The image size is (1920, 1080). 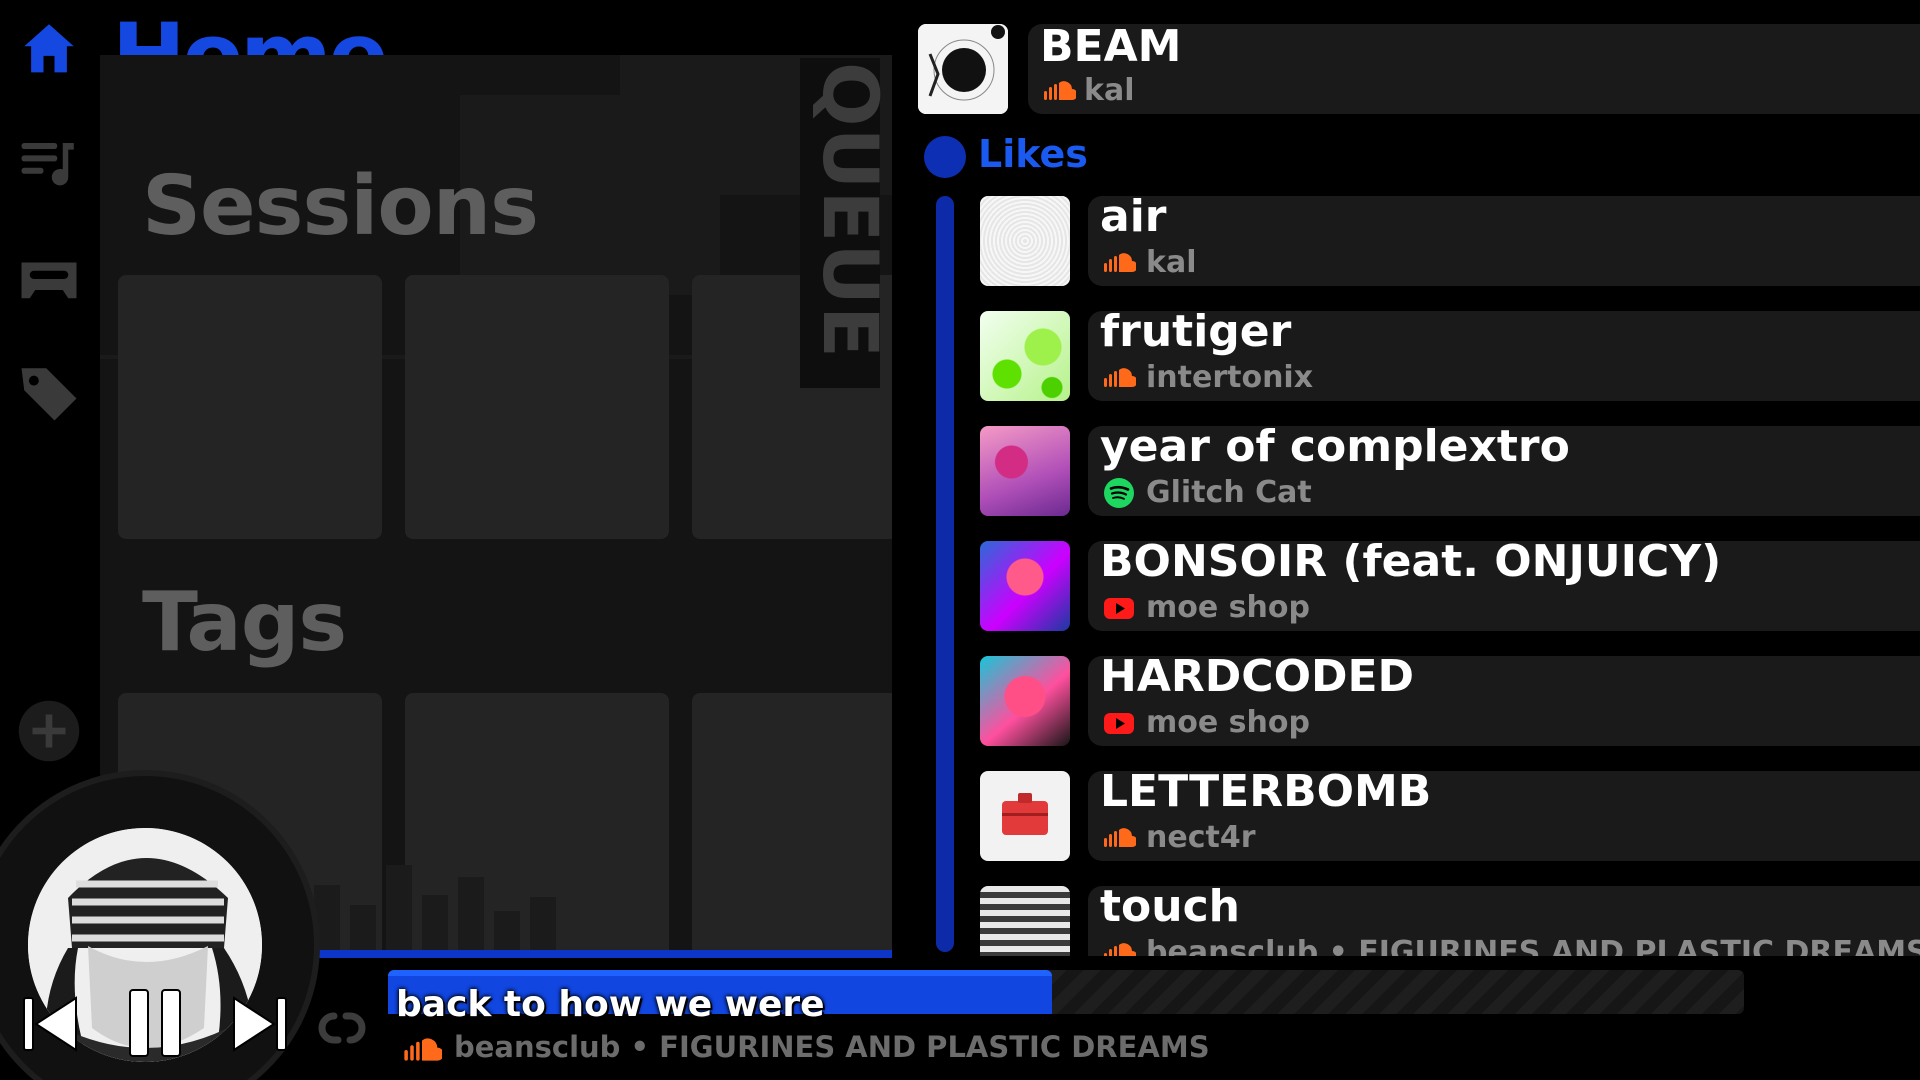 What do you see at coordinates (156, 1023) in the screenshot?
I see `pause-icon` at bounding box center [156, 1023].